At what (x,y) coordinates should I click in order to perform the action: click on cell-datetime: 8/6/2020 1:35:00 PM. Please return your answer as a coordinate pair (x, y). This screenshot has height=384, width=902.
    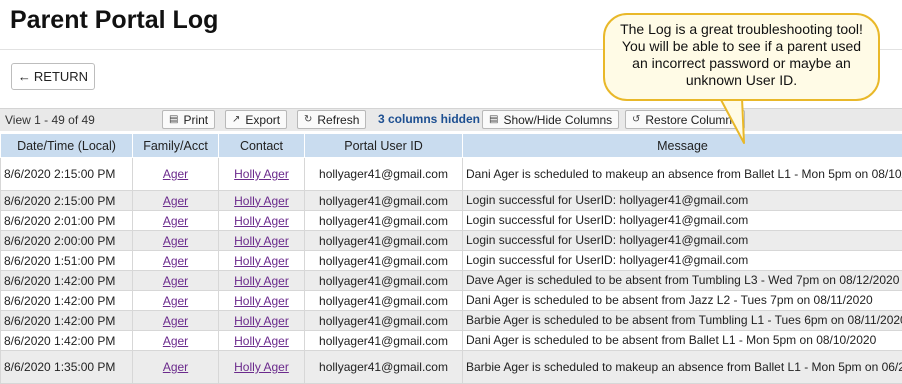
    Looking at the image, I should click on (67, 367).